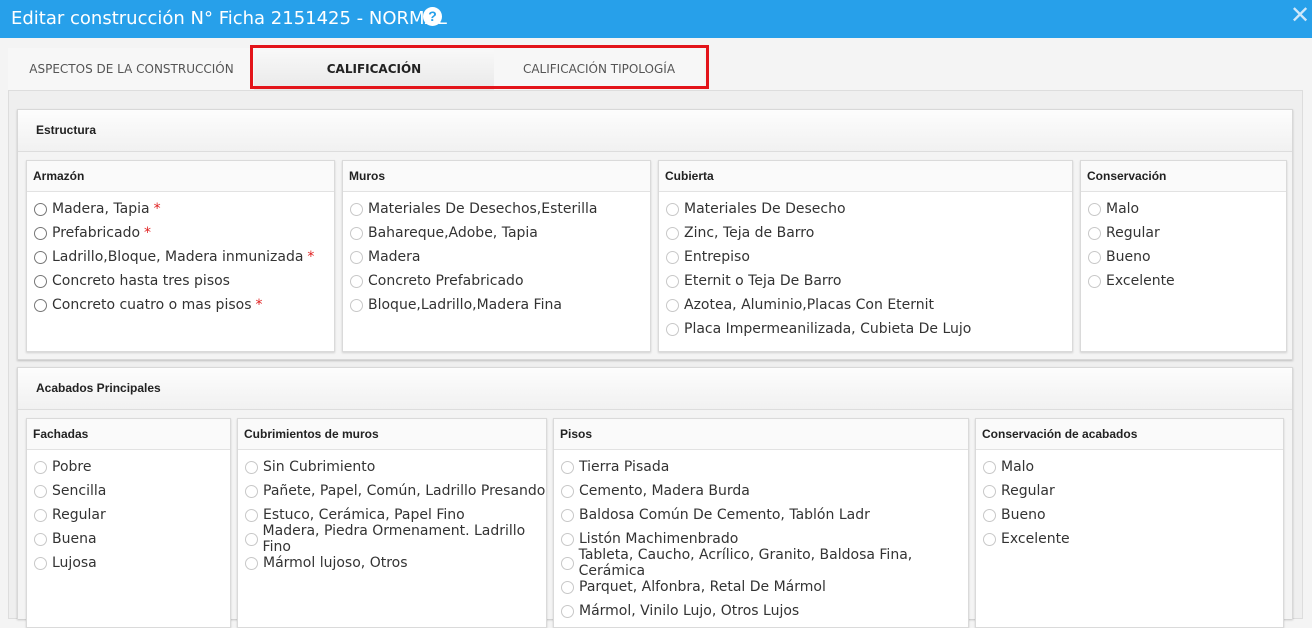 The width and height of the screenshot is (1312, 628). I want to click on radio-option: Materiales De Desecho, so click(756, 209).